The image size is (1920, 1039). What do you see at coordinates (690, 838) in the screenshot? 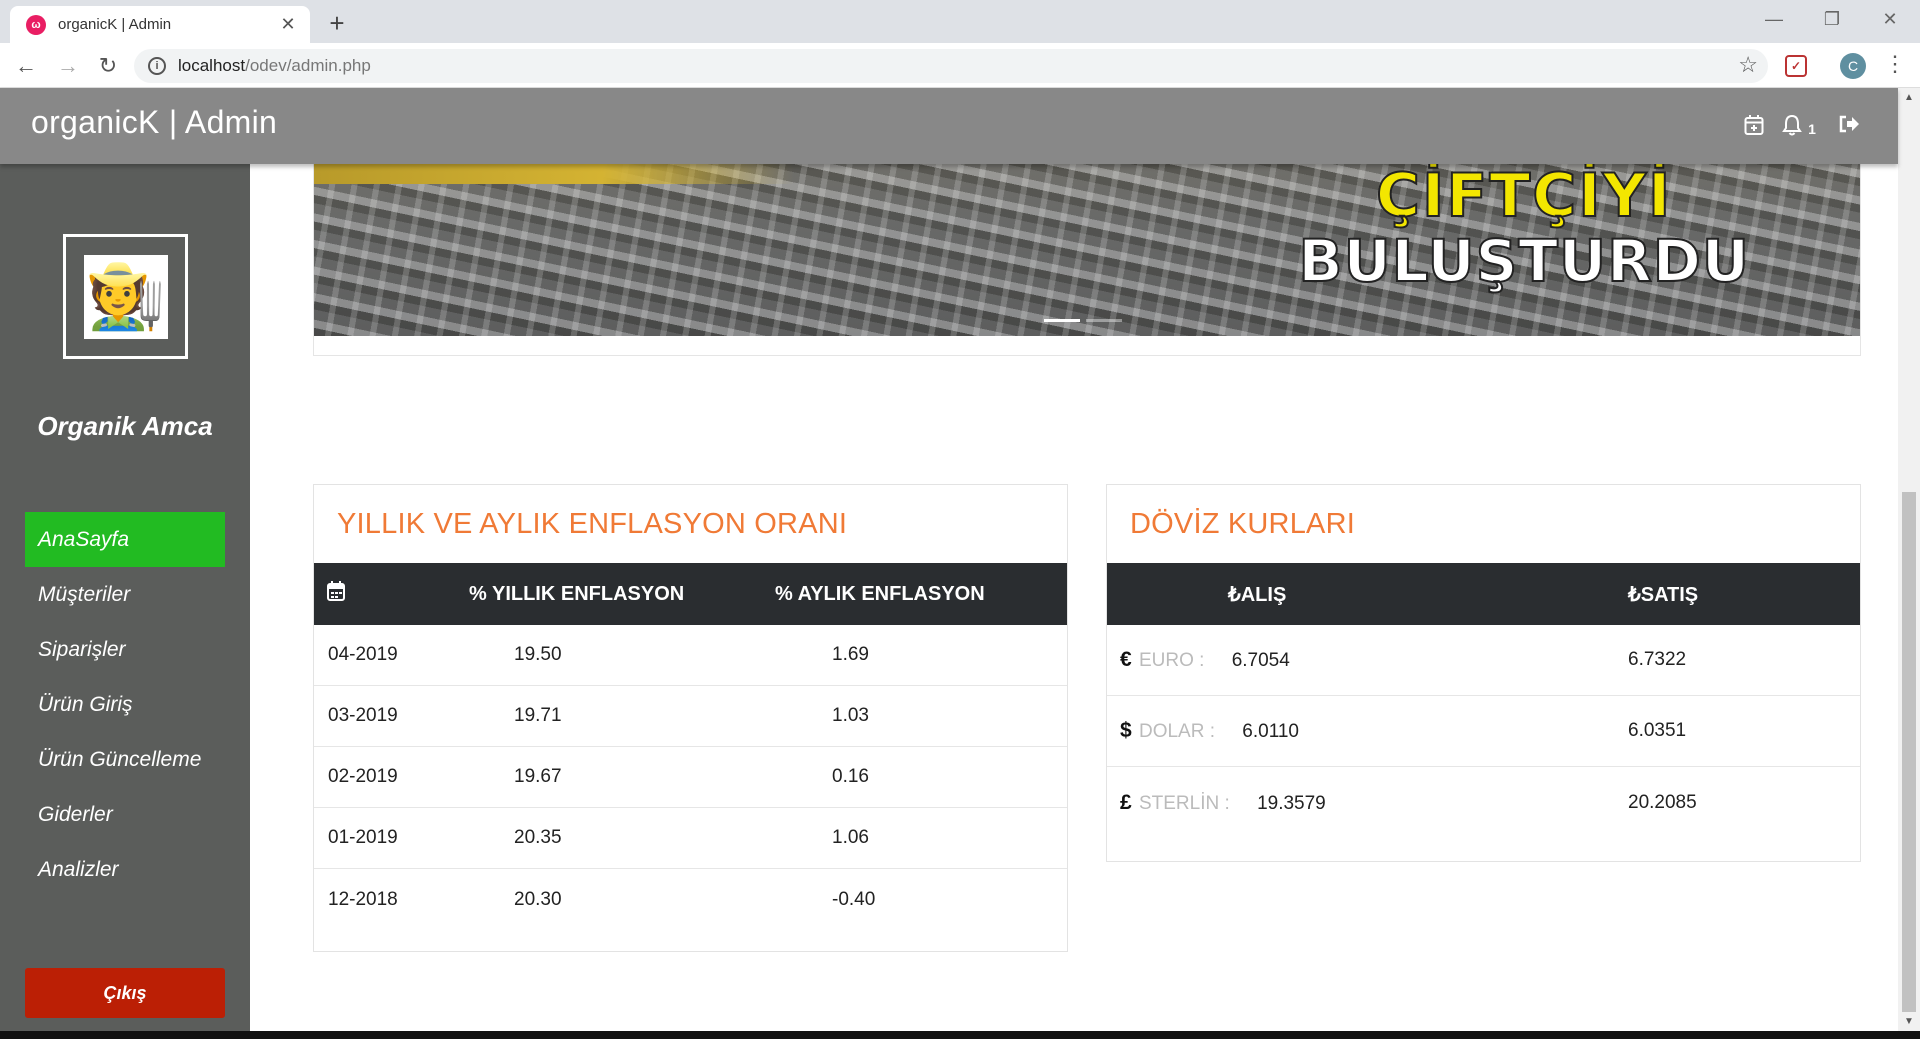
I see `table-row: 01-2019 20.35 1.06` at bounding box center [690, 838].